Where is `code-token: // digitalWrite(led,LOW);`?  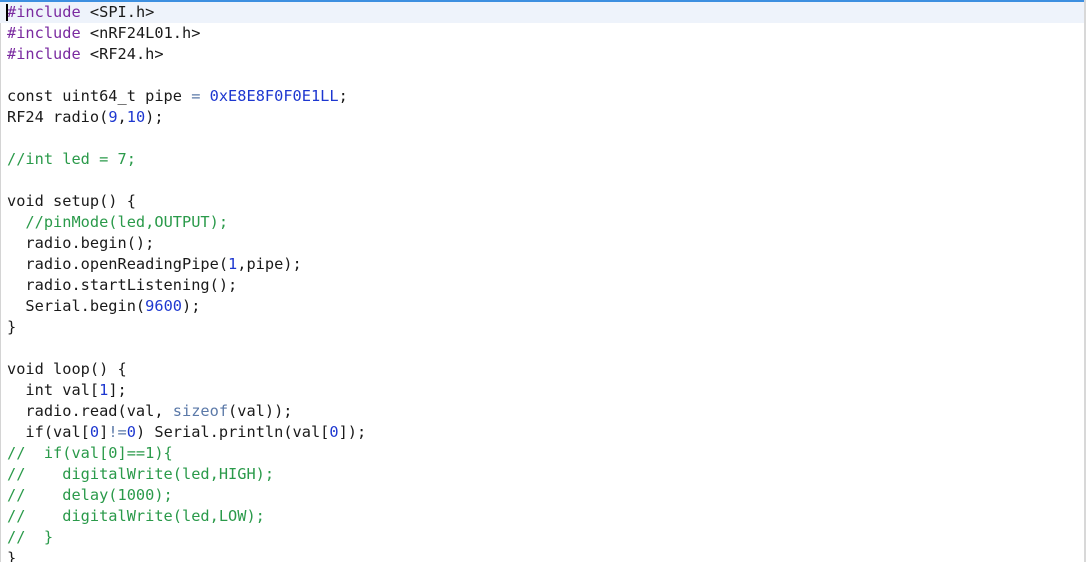
code-token: // digitalWrite(led,LOW); is located at coordinates (136, 516).